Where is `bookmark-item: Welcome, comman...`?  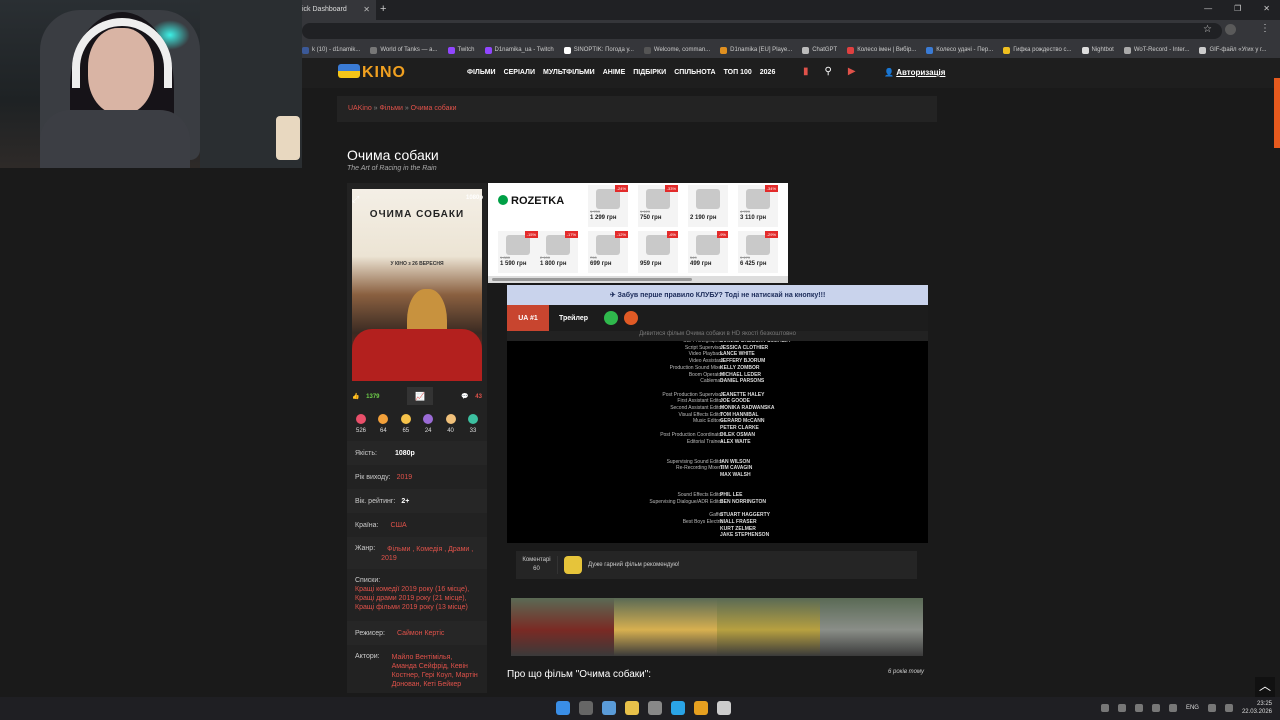 bookmark-item: Welcome, comman... is located at coordinates (676, 50).